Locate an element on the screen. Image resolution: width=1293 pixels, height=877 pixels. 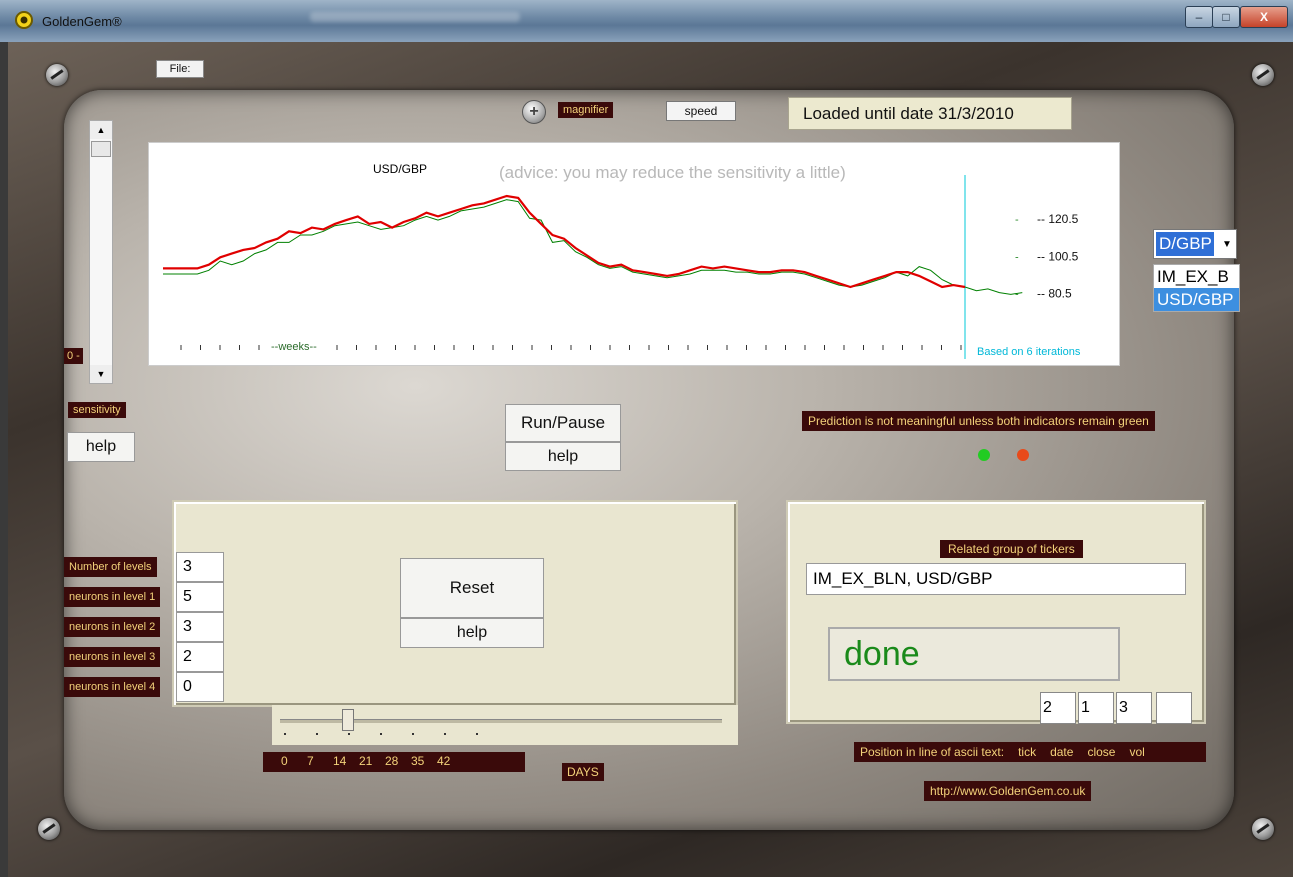
neurons-level-2-label: neurons in level 2 is located at coordinates (112, 627).